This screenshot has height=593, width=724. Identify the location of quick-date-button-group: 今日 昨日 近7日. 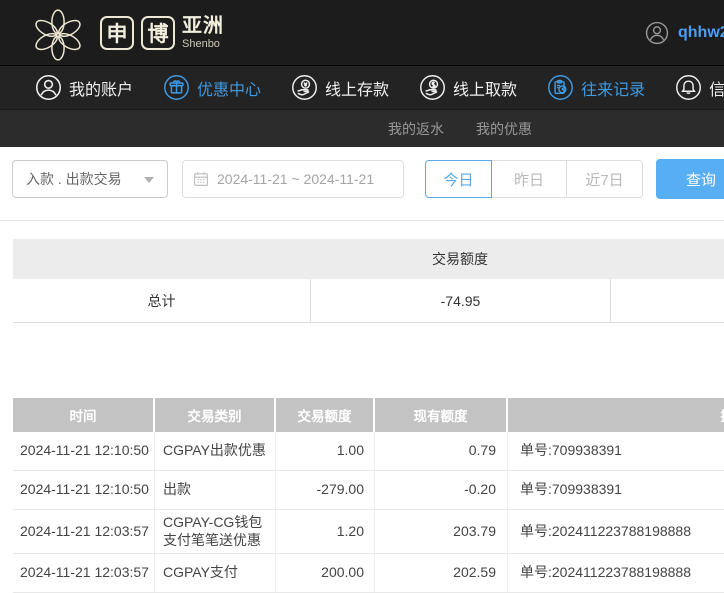
(534, 179).